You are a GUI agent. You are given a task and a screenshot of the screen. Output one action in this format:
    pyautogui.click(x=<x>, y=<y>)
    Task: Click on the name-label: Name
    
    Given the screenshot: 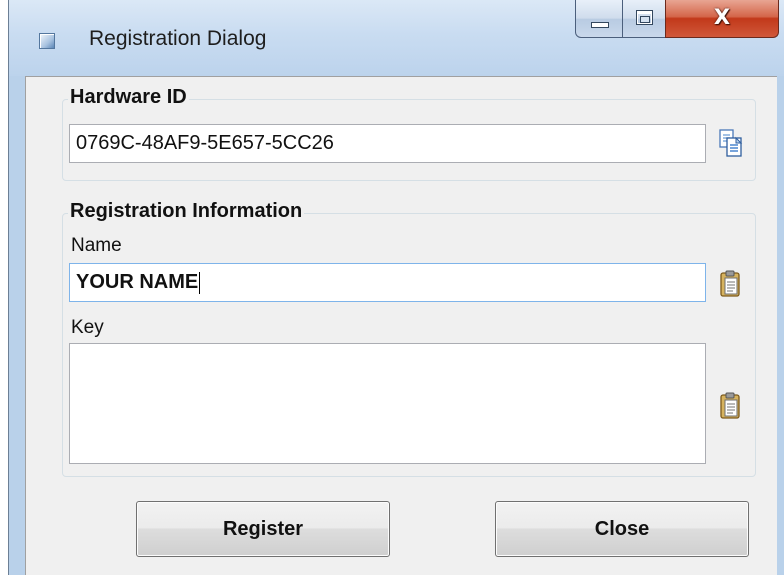 What is the action you would take?
    pyautogui.click(x=96, y=245)
    